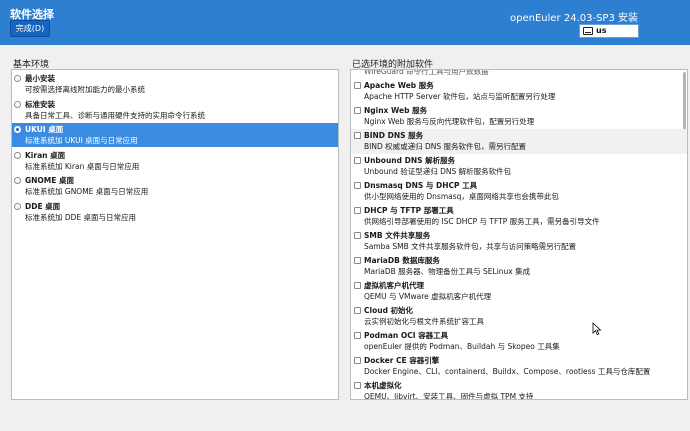 This screenshot has height=431, width=690. I want to click on product-title: openEuler 24.03-SP3 安装, so click(574, 18).